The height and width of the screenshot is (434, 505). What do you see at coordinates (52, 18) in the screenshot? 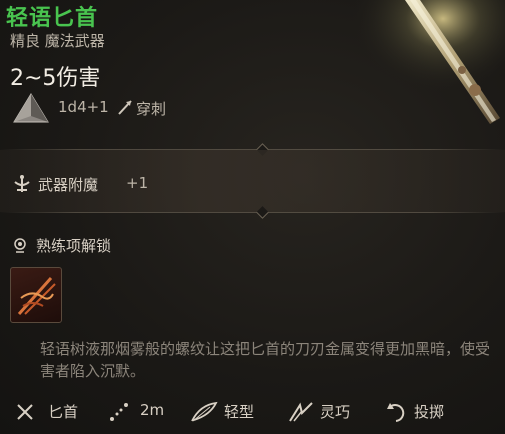
I see `item-name: 轻语匕首` at bounding box center [52, 18].